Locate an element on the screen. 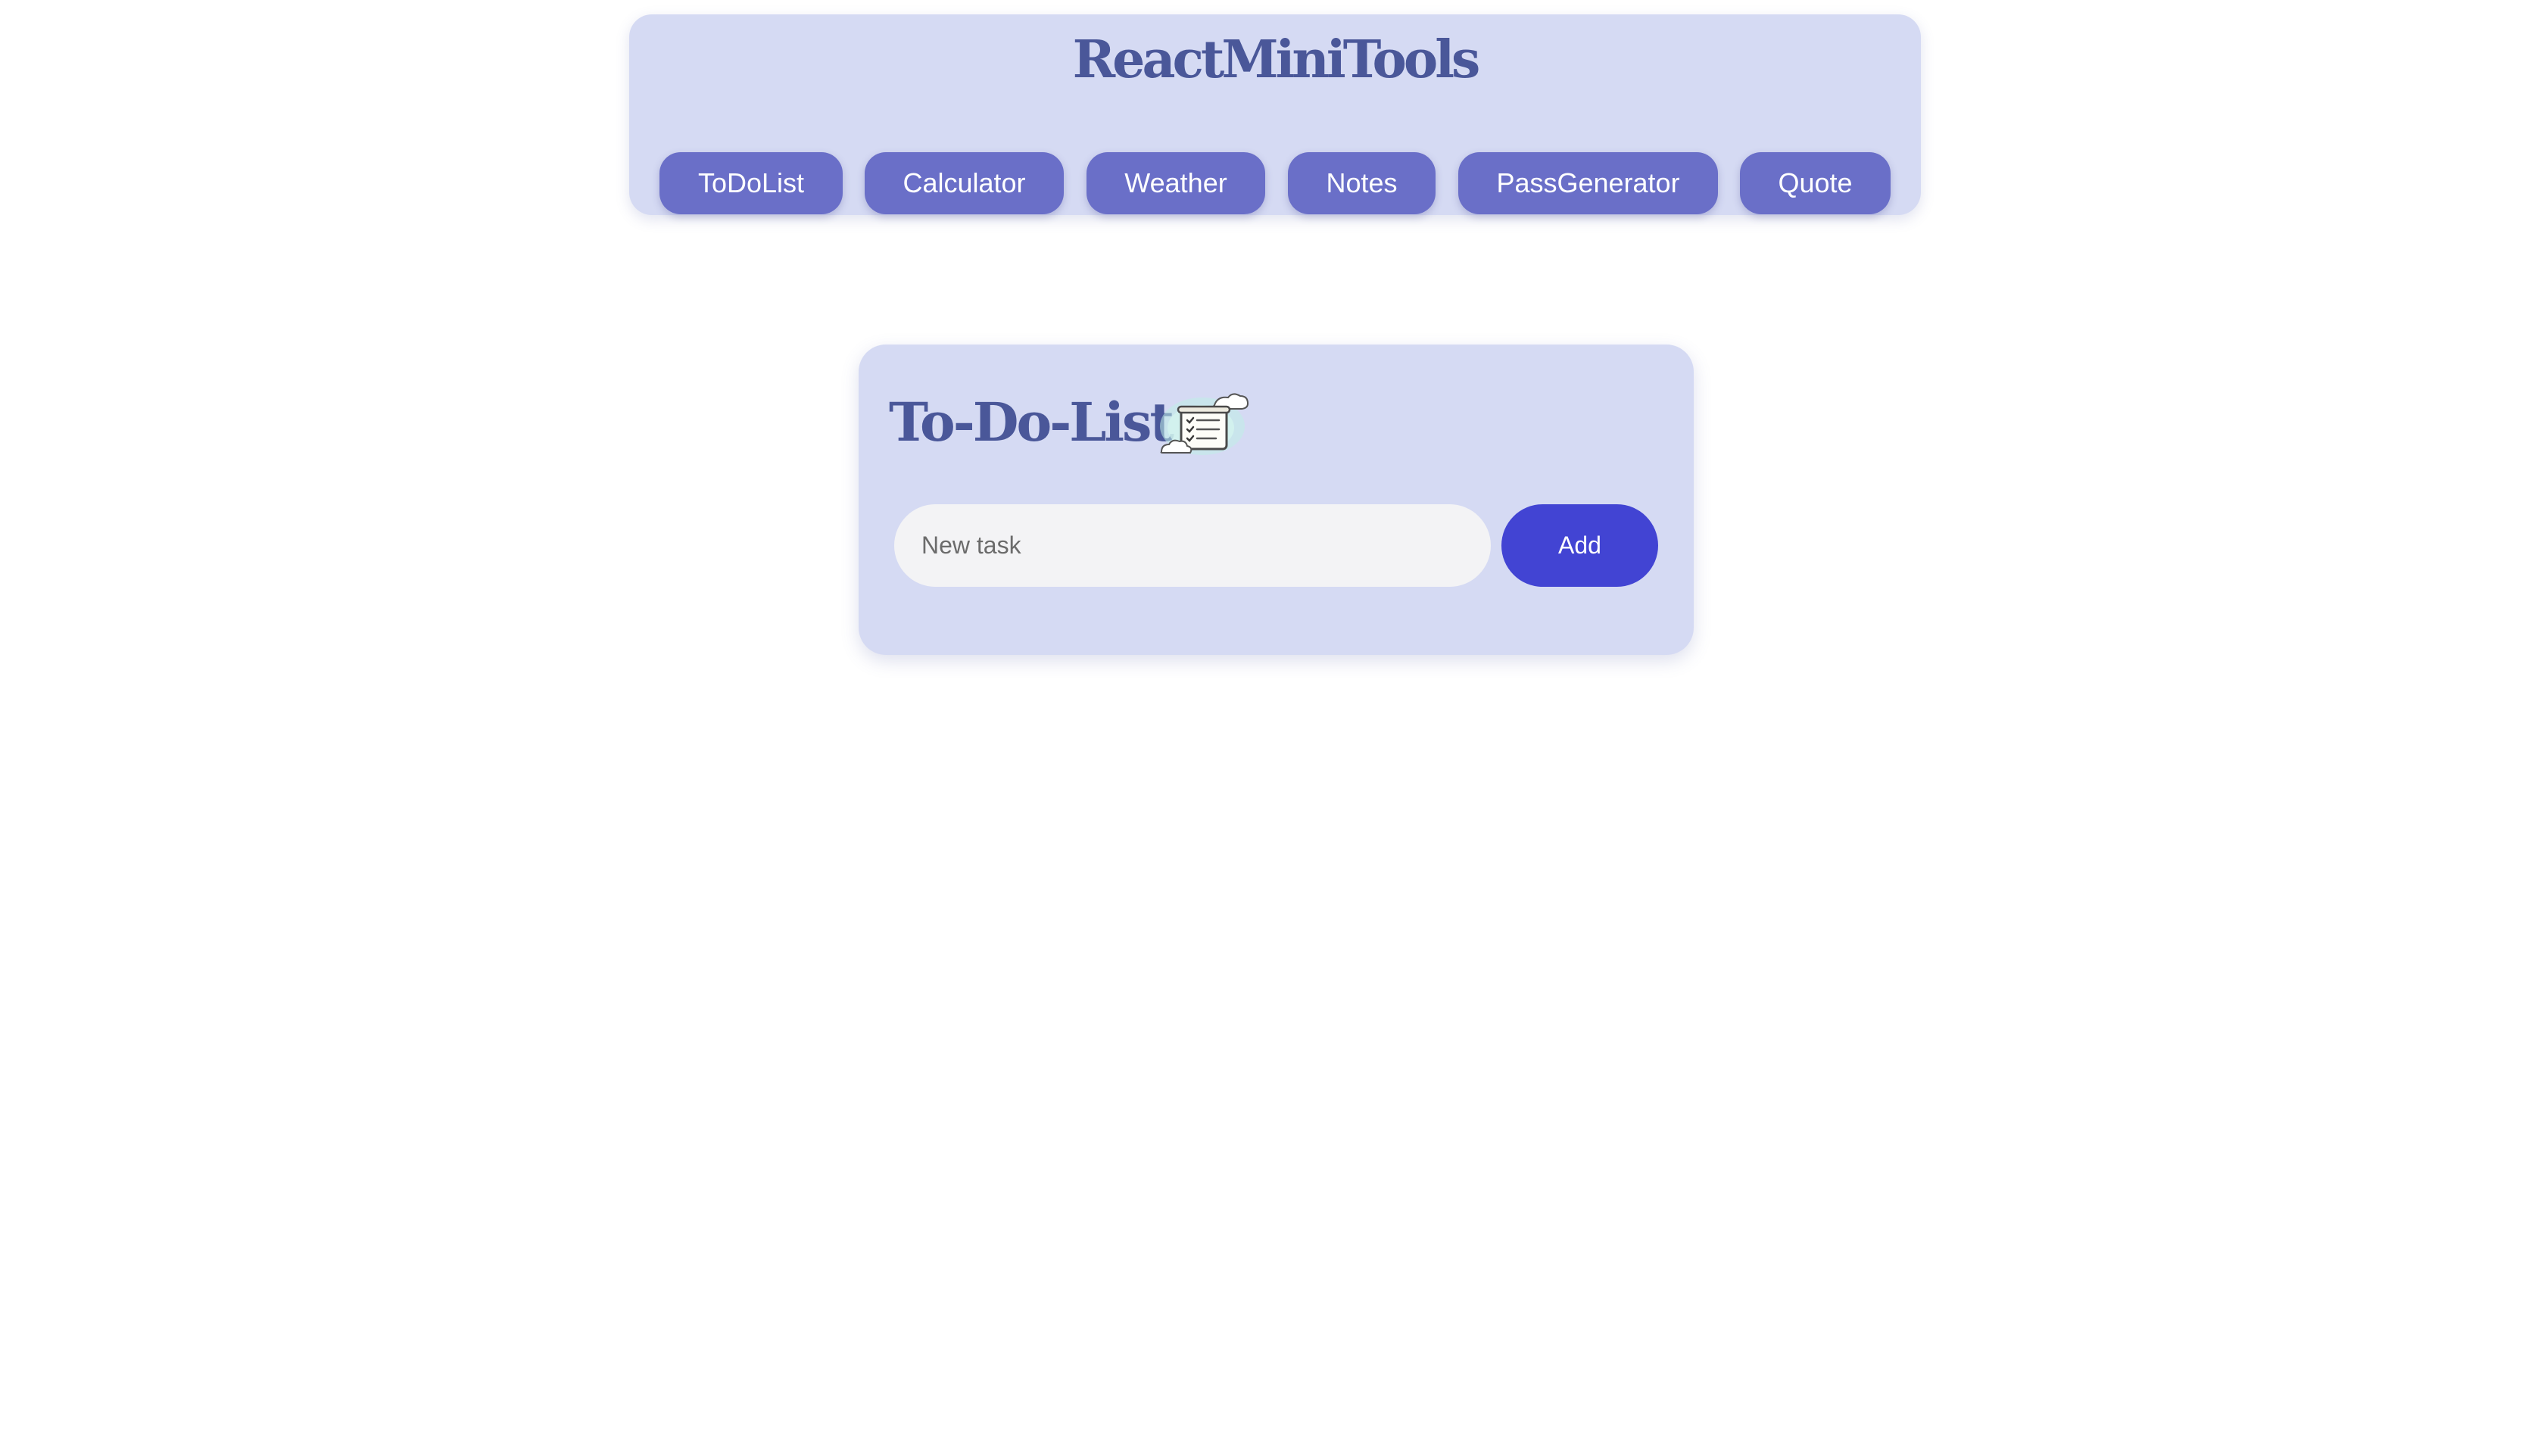  nav-button-weather: Weather is located at coordinates (1175, 183).